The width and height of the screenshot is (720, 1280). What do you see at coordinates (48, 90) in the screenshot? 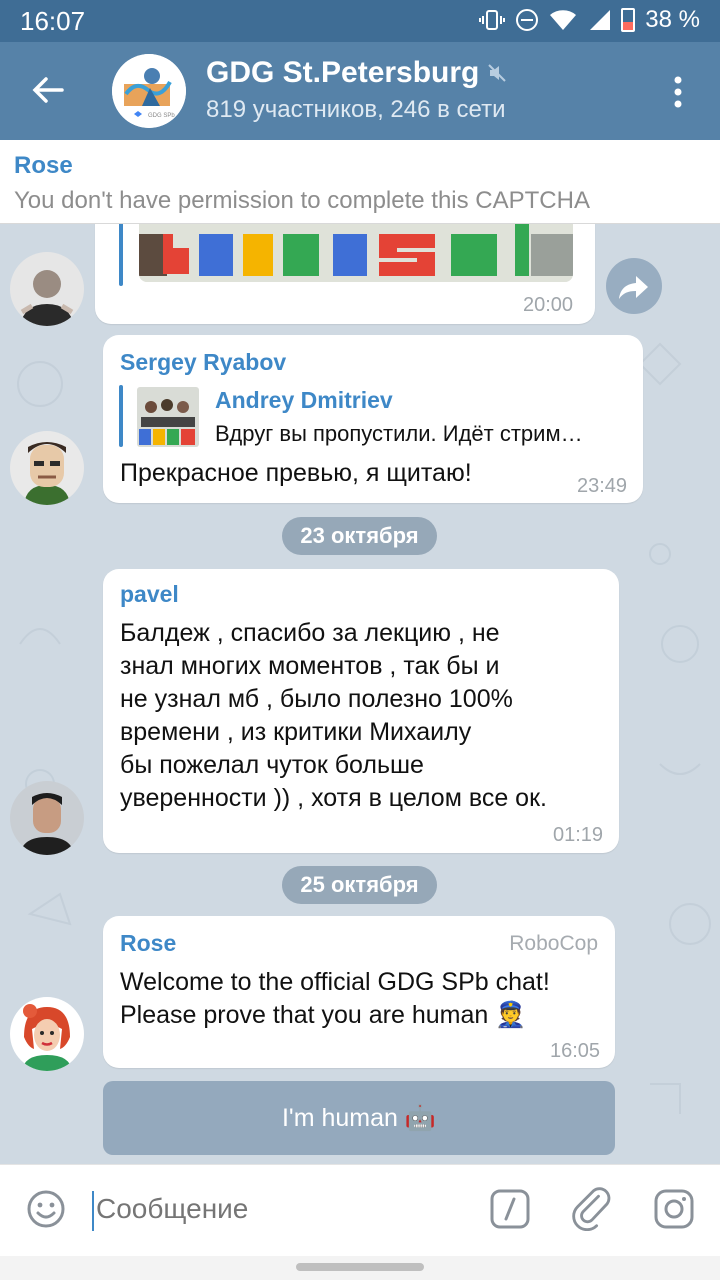
I see `arrow-left-icon` at bounding box center [48, 90].